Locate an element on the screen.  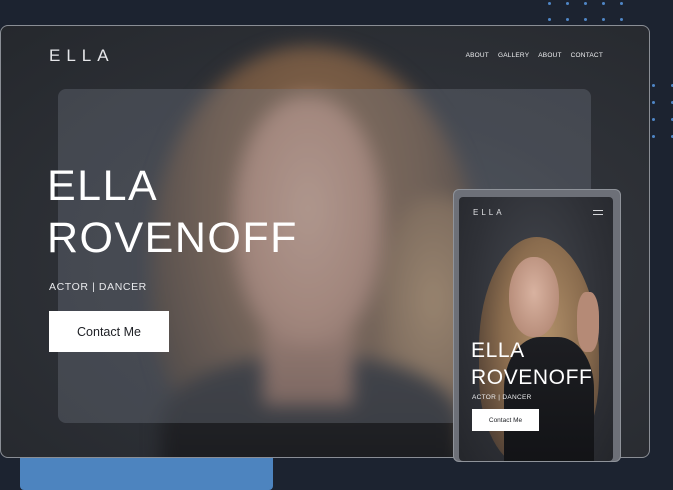
hero-title-first-name: ELLA is located at coordinates (103, 186).